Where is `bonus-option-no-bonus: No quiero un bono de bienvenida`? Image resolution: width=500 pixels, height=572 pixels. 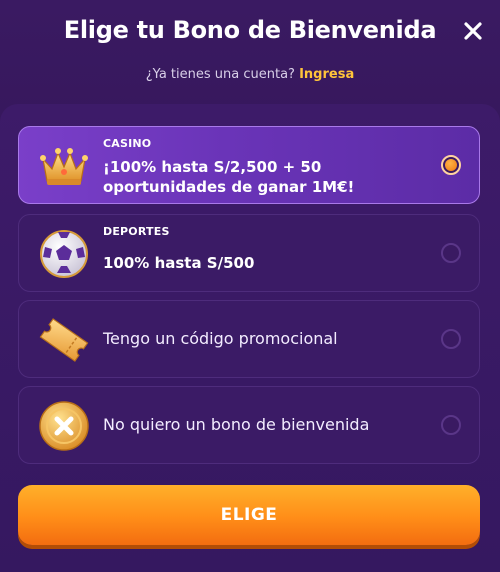 bonus-option-no-bonus: No quiero un bono de bienvenida is located at coordinates (249, 425).